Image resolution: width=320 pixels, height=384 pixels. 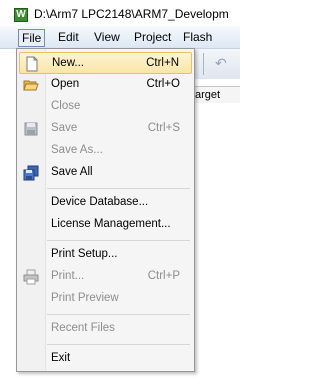 I want to click on menu-project: Project, so click(x=152, y=37).